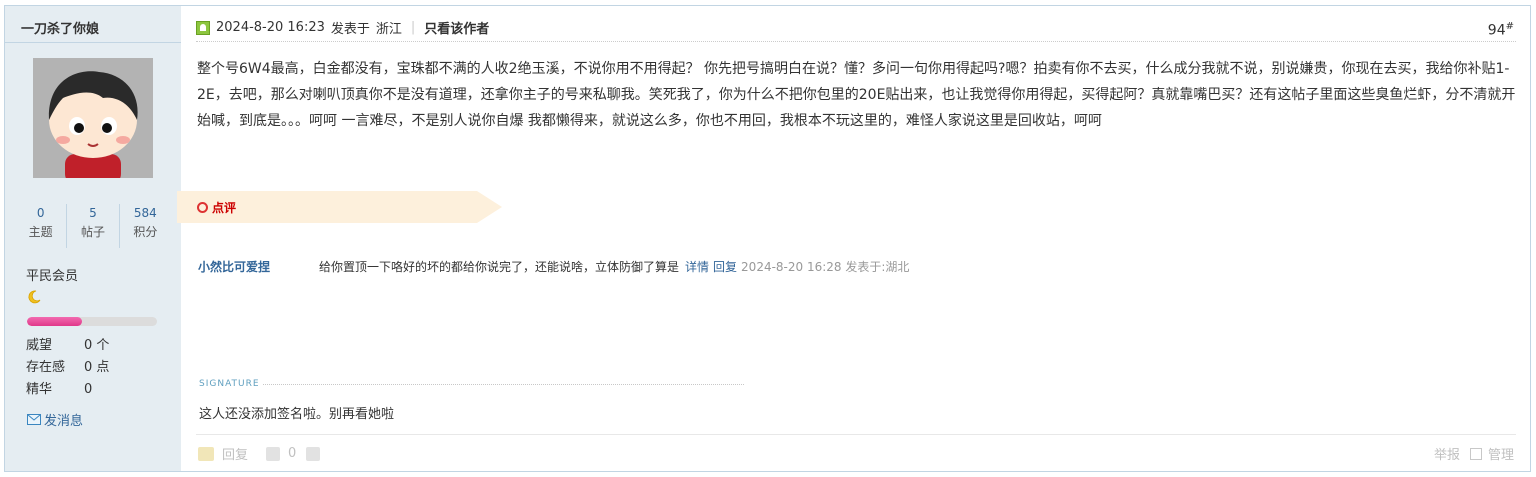 The height and width of the screenshot is (477, 1536). I want to click on comment-user: 小然比可爱捏, so click(258, 266).